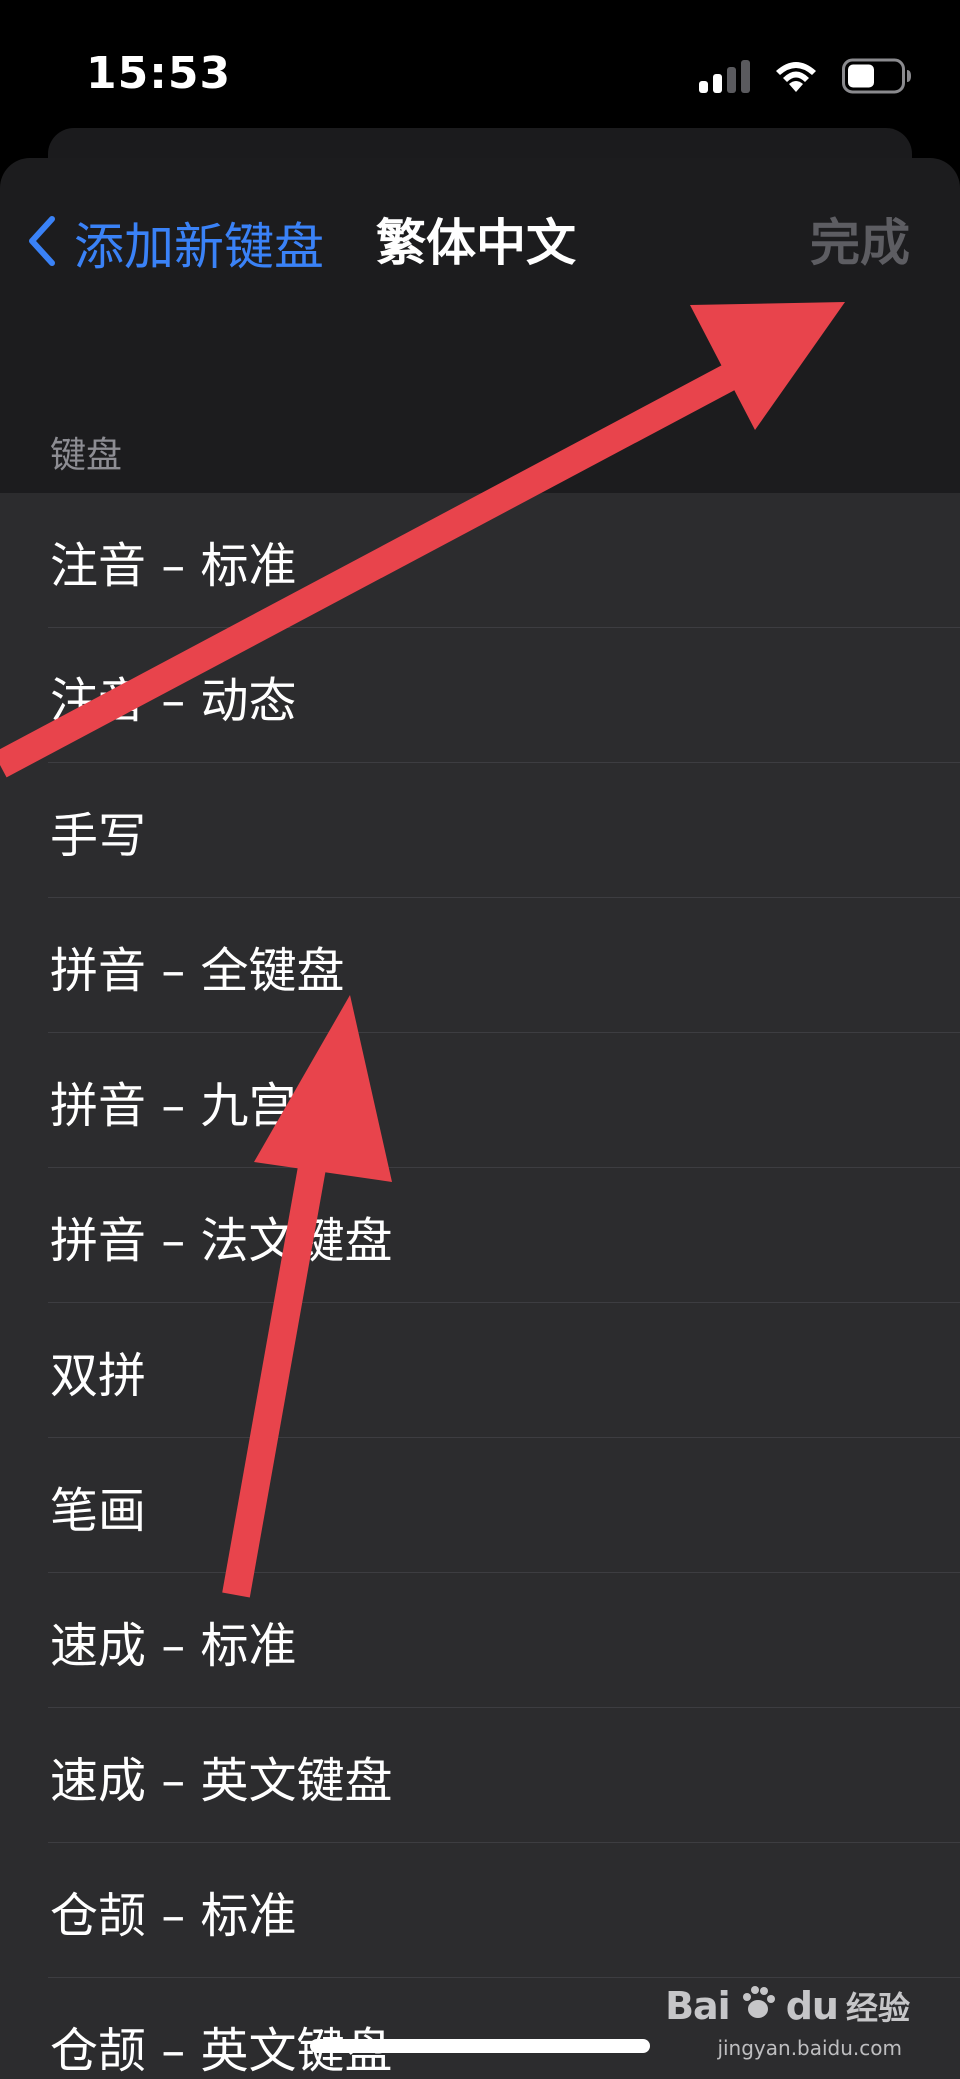 Image resolution: width=960 pixels, height=2079 pixels. What do you see at coordinates (480, 1505) in the screenshot?
I see `list-item: 笔画` at bounding box center [480, 1505].